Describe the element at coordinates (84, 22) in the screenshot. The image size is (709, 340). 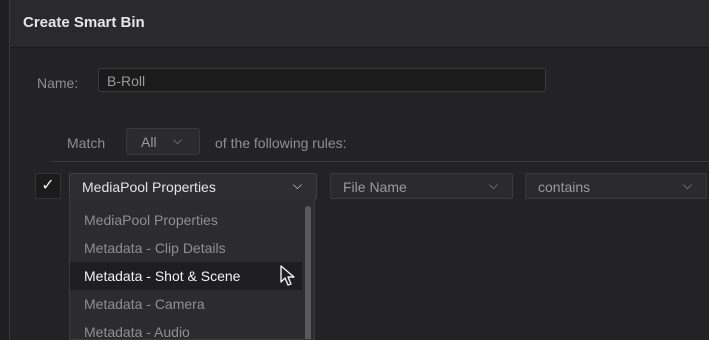
I see `dialog-title: Create Smart Bin` at that location.